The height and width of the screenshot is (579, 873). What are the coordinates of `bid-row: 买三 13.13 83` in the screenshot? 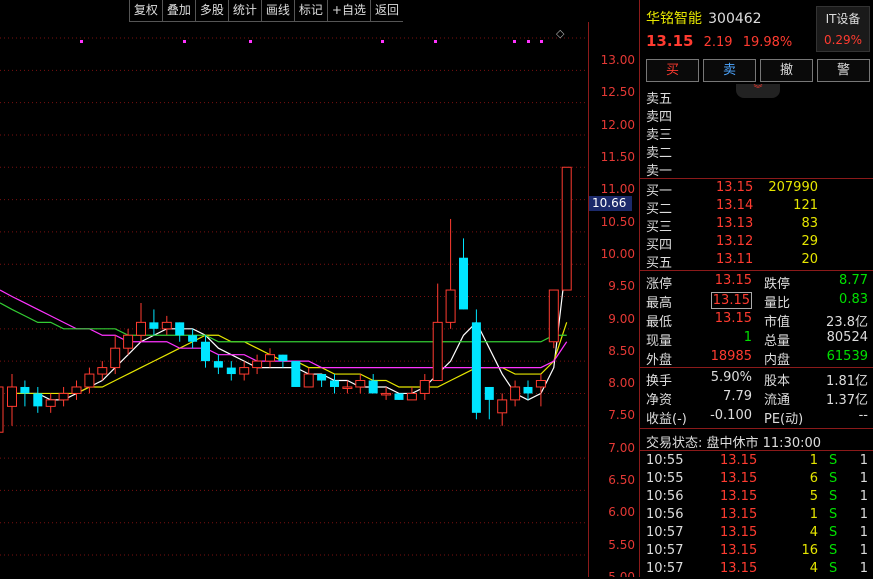 It's located at (757, 225).